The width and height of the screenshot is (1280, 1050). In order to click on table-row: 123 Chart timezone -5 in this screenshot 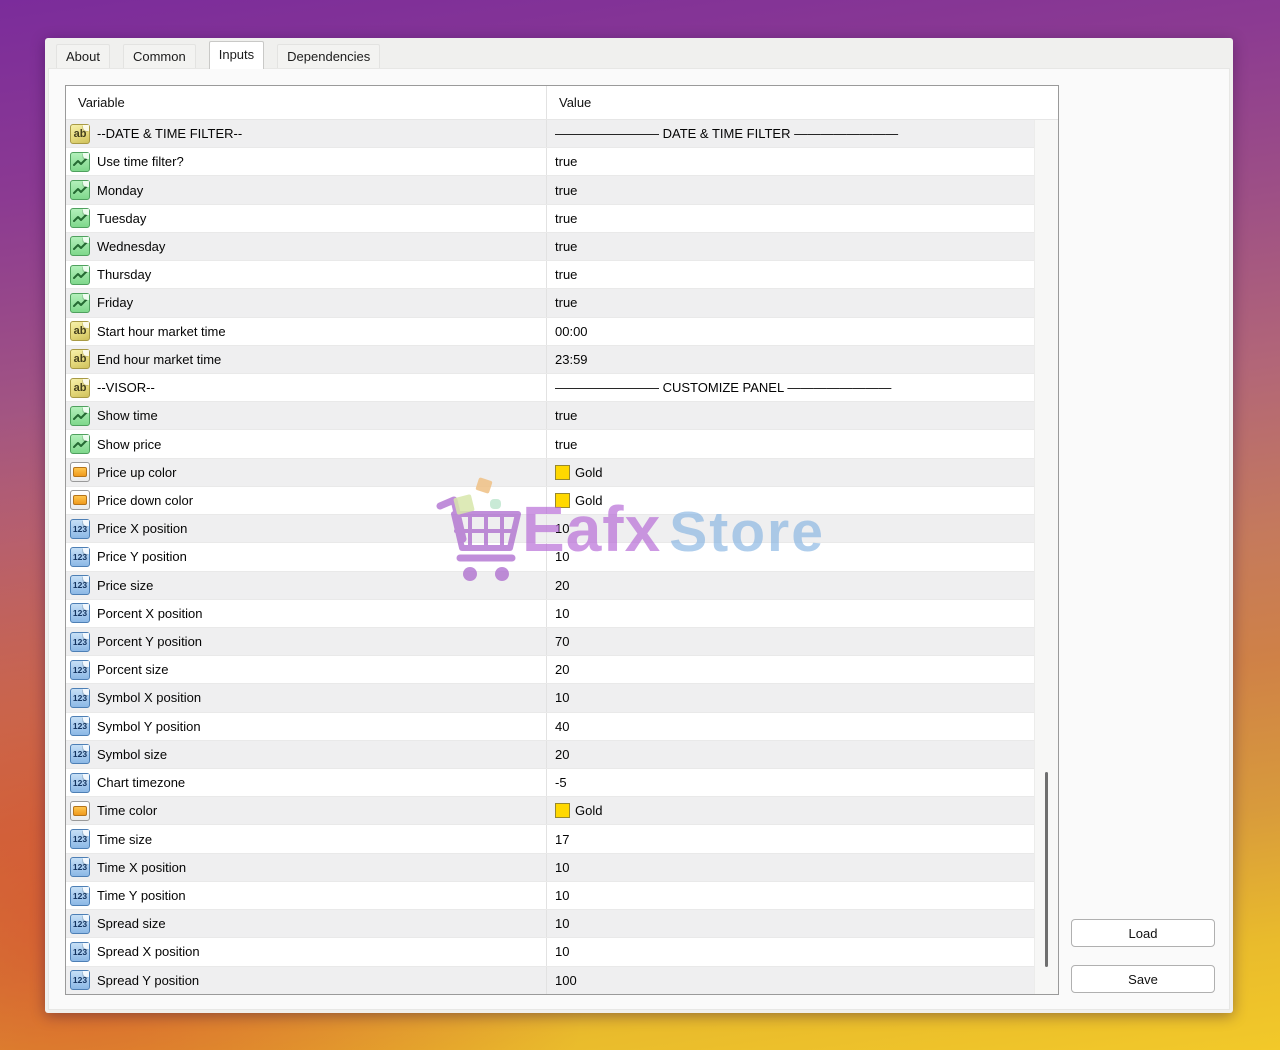, I will do `click(550, 783)`.